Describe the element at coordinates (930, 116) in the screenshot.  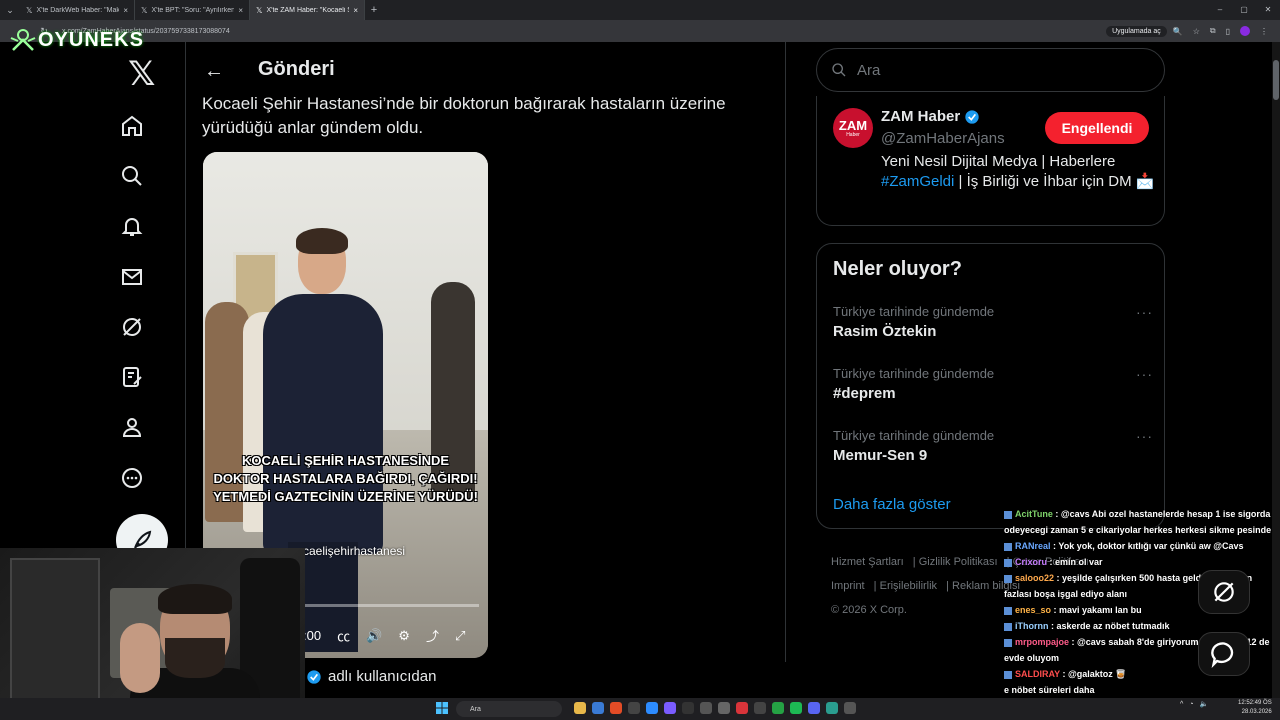
I see `profile-name: ZAM Haber` at that location.